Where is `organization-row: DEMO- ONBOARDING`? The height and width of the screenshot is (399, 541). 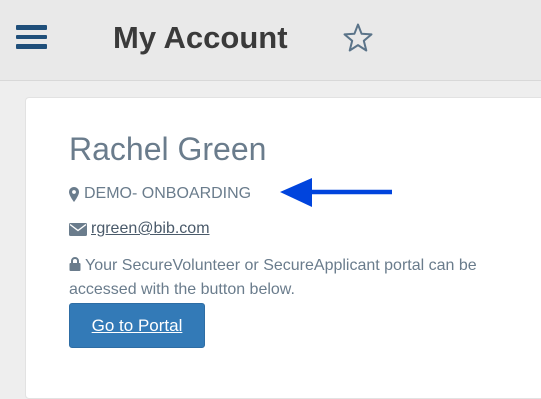
organization-row: DEMO- ONBOARDING is located at coordinates (160, 194).